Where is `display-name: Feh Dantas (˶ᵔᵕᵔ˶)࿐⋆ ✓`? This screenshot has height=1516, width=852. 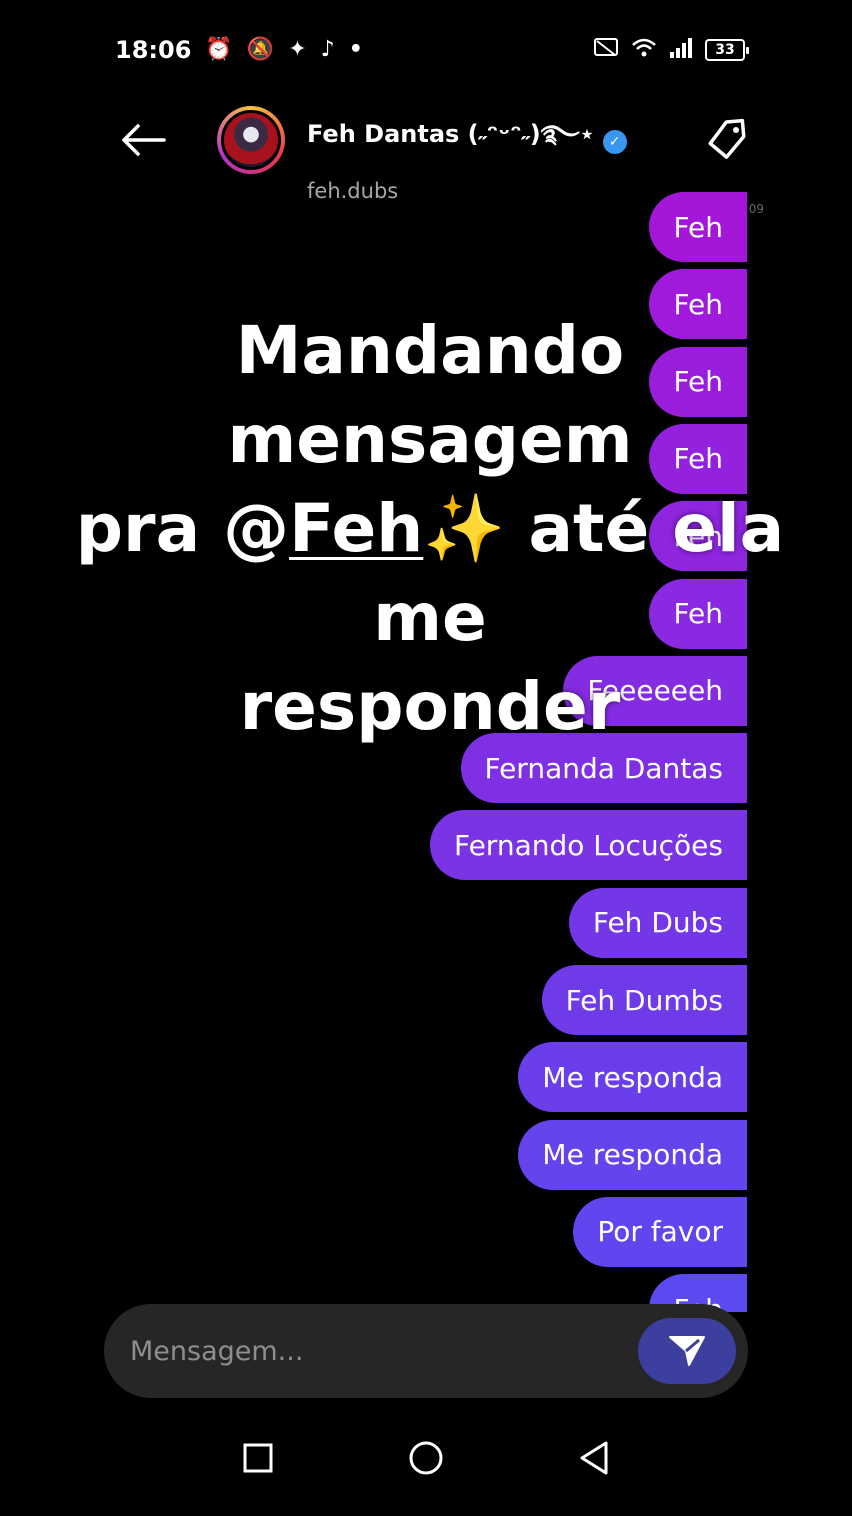
display-name: Feh Dantas (˶ᵔᵕᵔ˶)࿐⋆ ✓ is located at coordinates (467, 141).